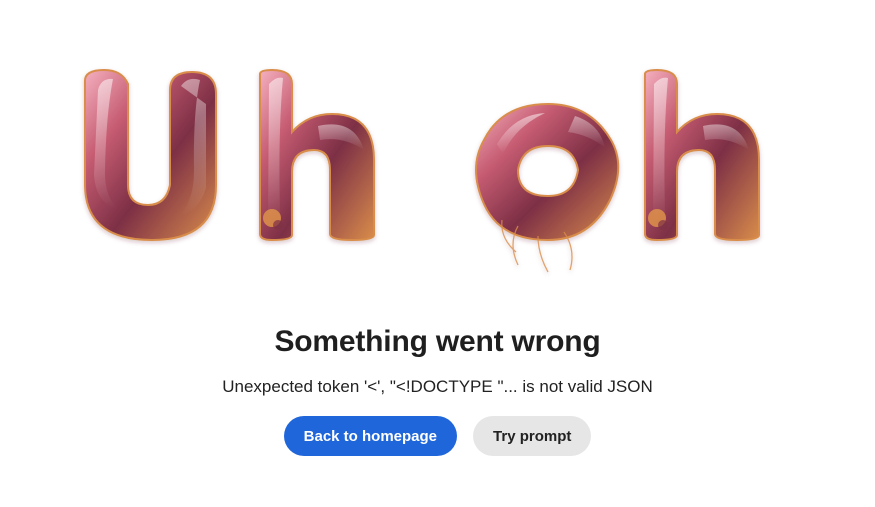 The width and height of the screenshot is (875, 507). I want to click on error-actions: Back to homepage Try prompt, so click(437, 436).